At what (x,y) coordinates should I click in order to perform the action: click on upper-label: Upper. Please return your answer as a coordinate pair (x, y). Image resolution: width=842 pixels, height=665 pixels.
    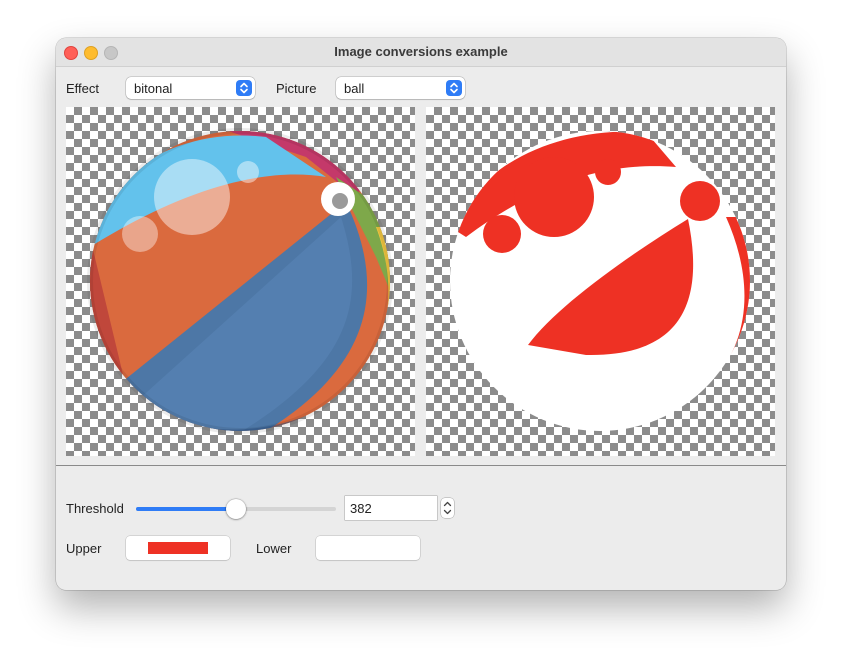
    Looking at the image, I should click on (84, 548).